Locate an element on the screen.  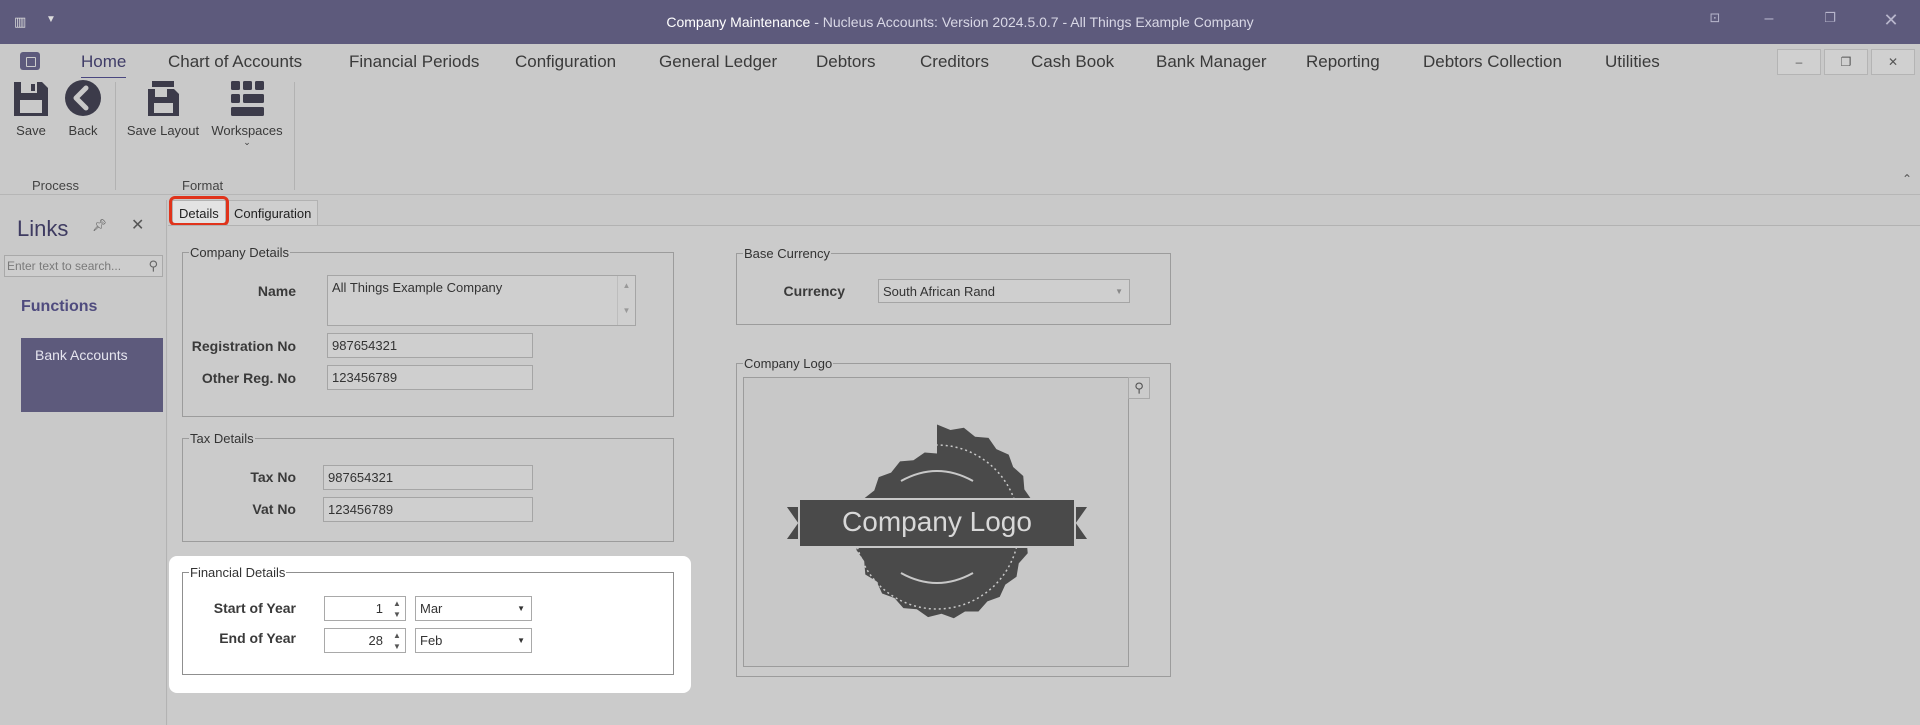
menu-financial-periods: Financial Periods is located at coordinates (414, 62).